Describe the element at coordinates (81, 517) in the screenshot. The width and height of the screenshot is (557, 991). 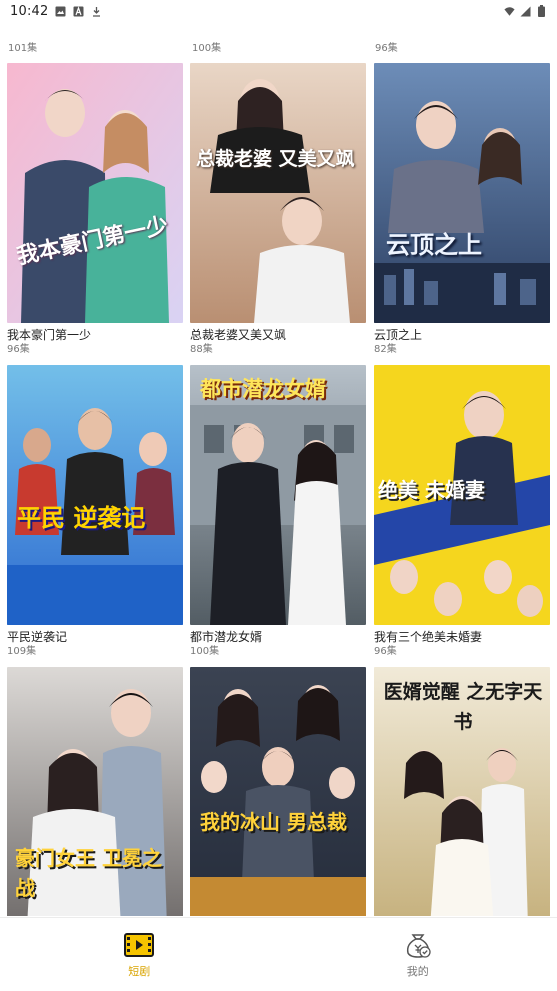
I see `poster-title-art: 平民 逆袭记` at that location.